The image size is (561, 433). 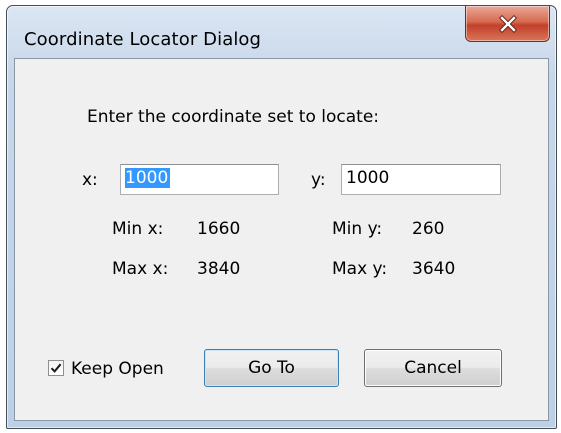 I want to click on y-label: y:, so click(x=318, y=180).